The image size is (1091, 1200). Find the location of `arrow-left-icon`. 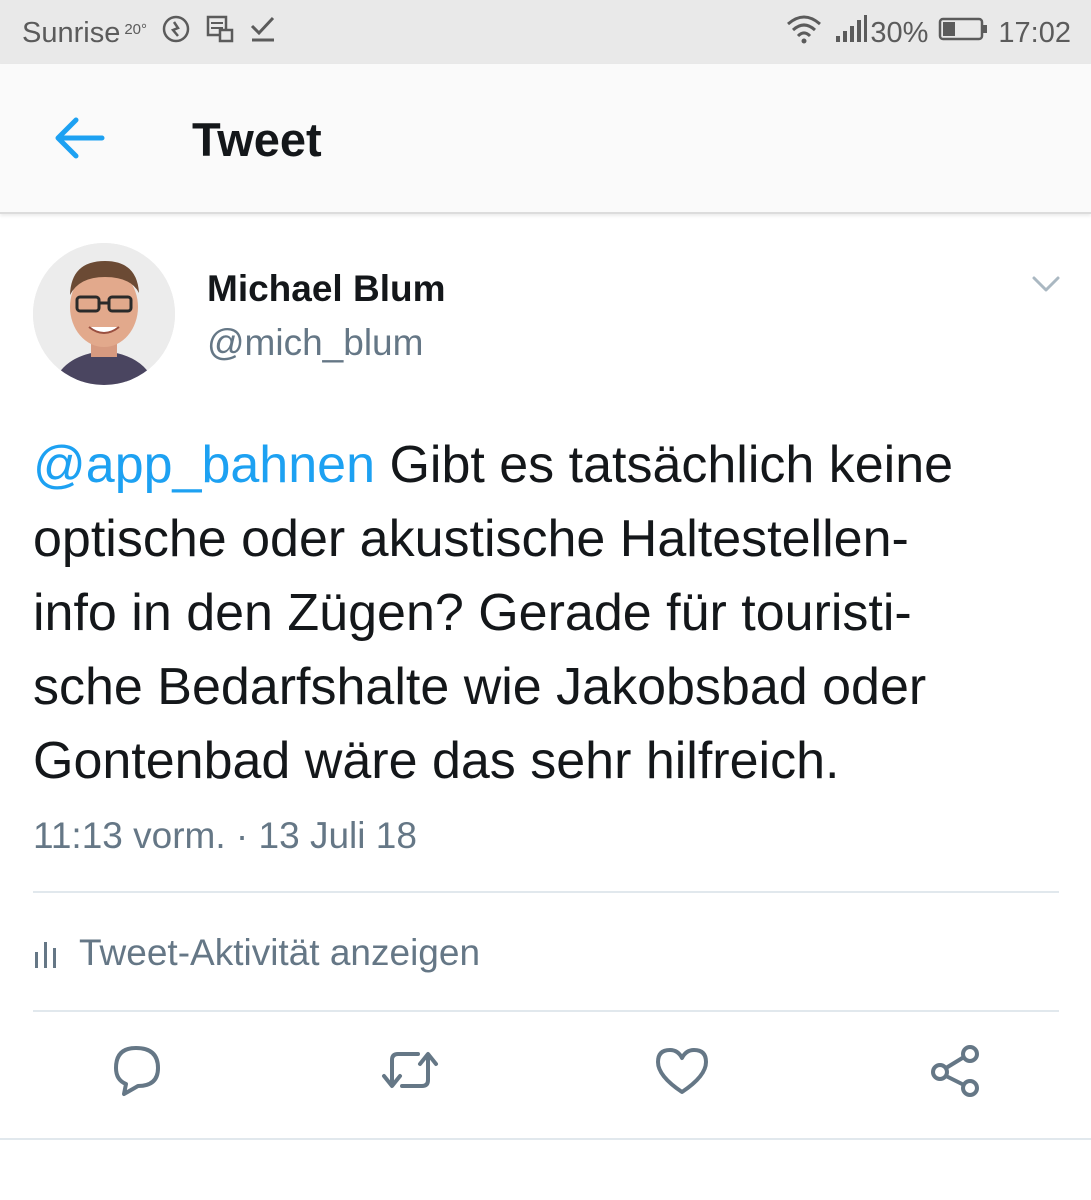

arrow-left-icon is located at coordinates (80, 138).